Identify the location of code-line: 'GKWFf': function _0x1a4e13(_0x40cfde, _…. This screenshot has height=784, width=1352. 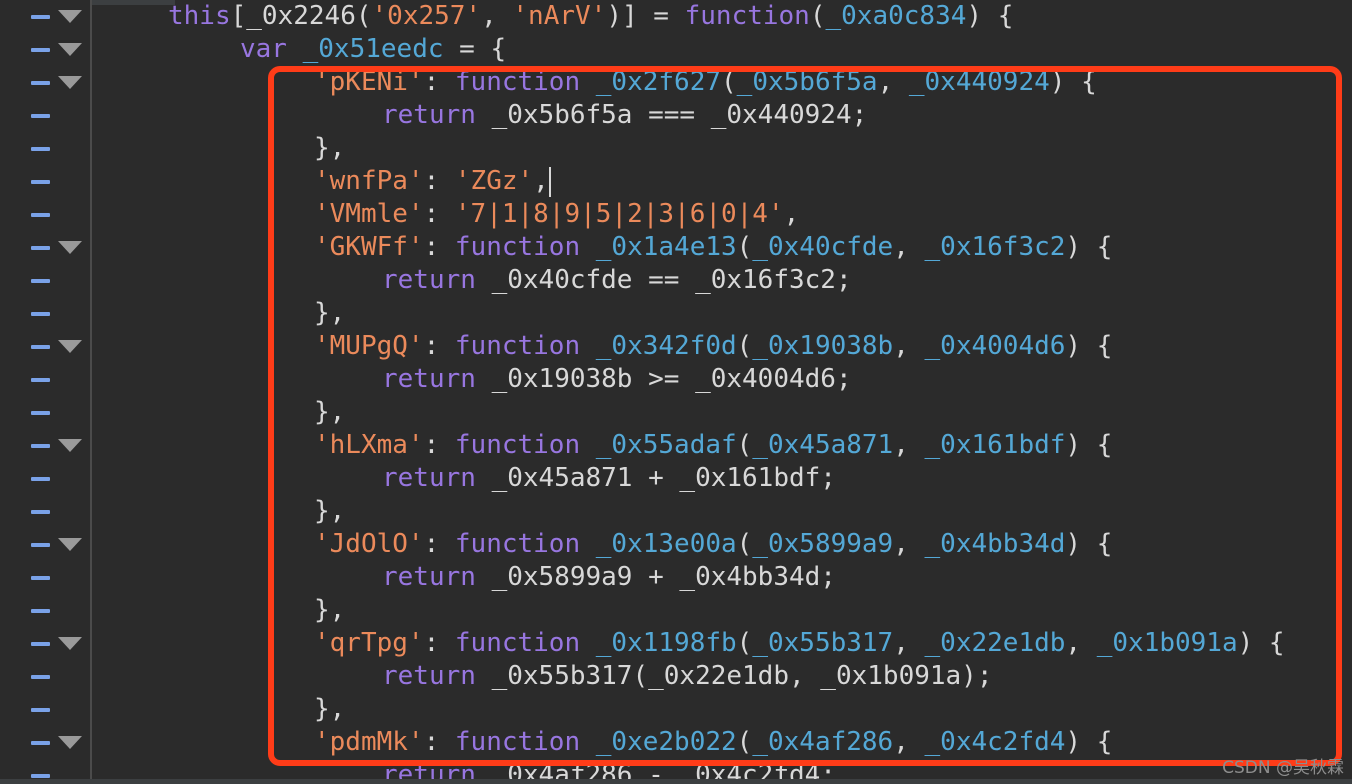
(602, 247).